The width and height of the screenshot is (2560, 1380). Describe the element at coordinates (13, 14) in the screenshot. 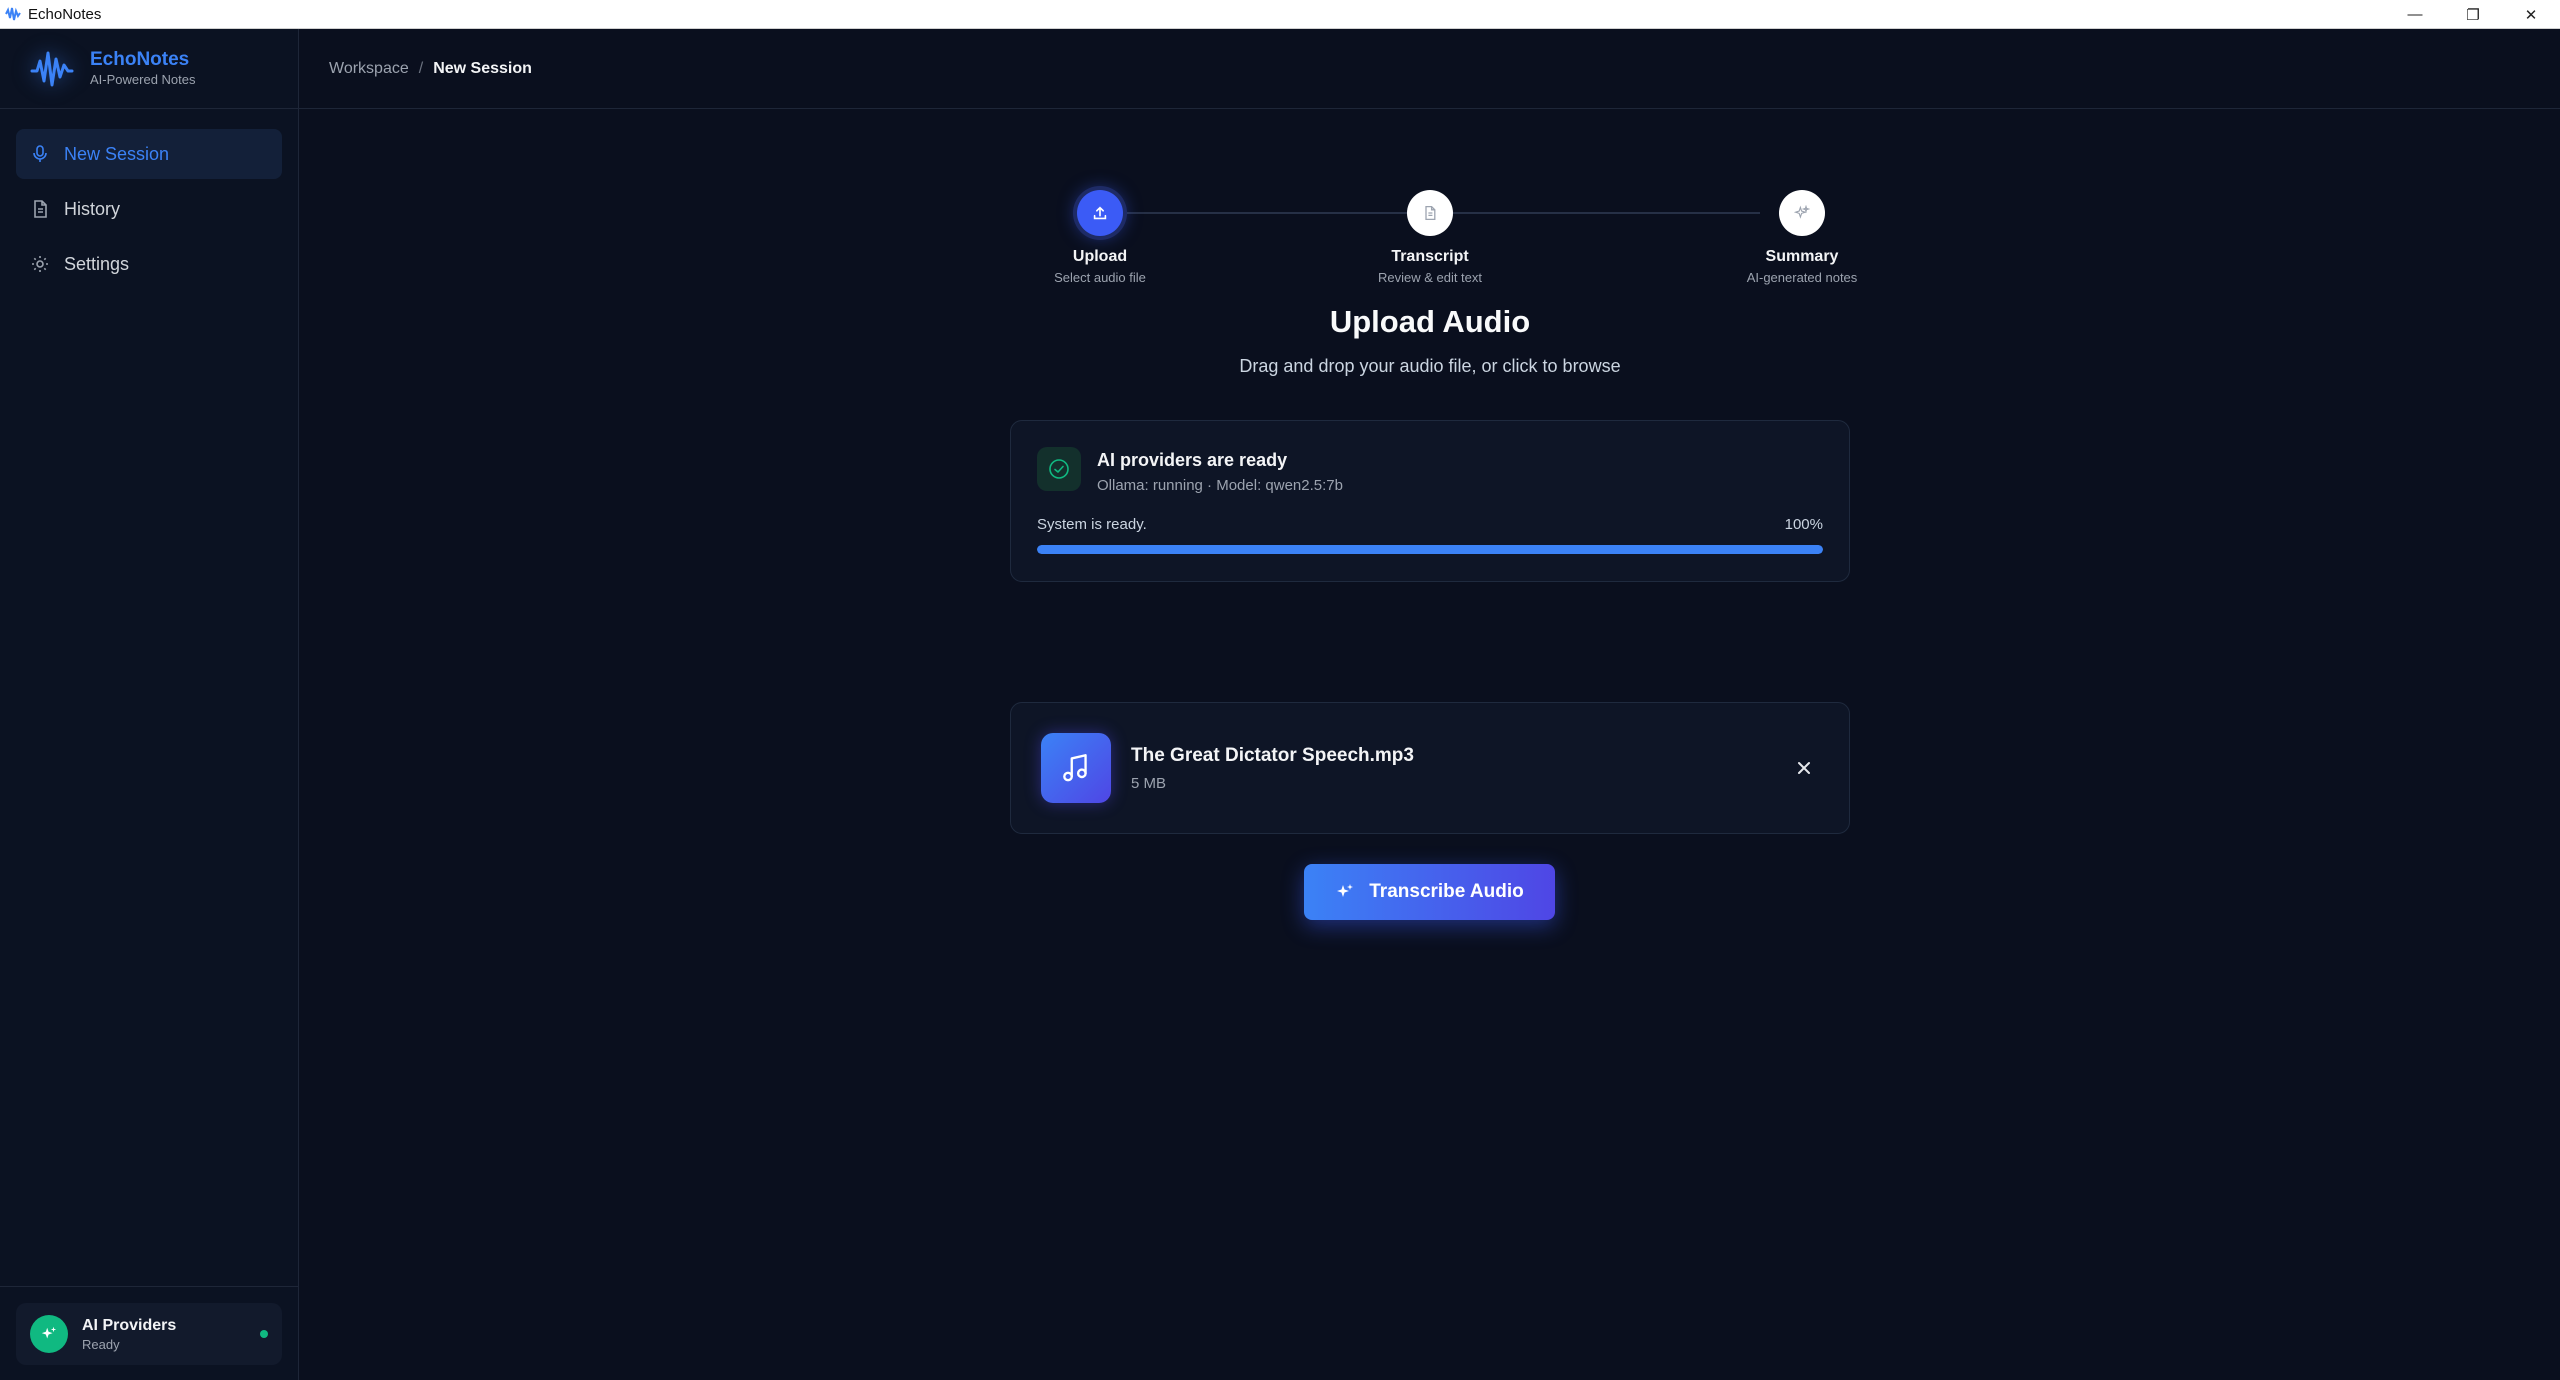

I see `app-icon` at that location.